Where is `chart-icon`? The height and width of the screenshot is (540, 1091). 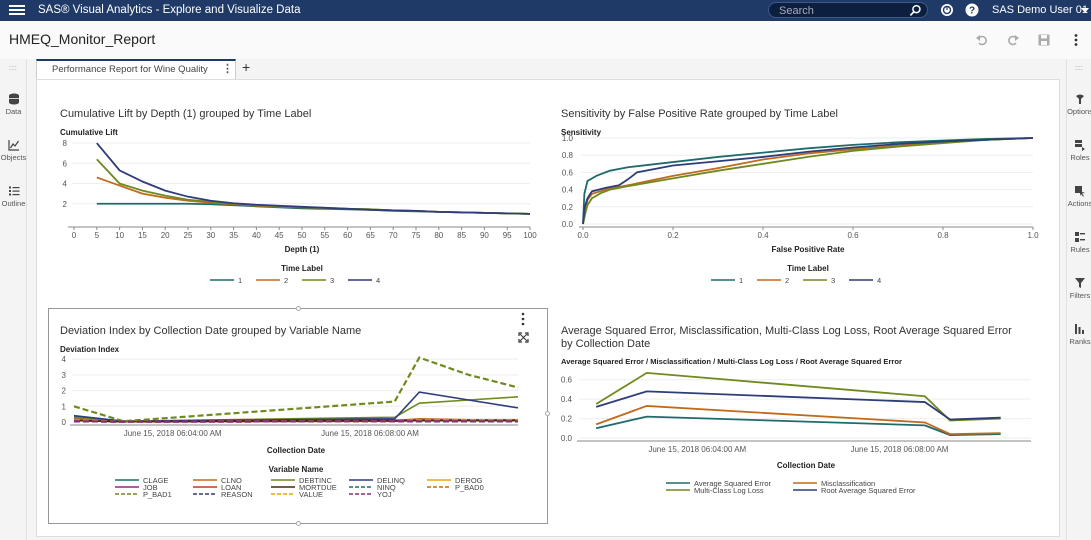 chart-icon is located at coordinates (13, 145).